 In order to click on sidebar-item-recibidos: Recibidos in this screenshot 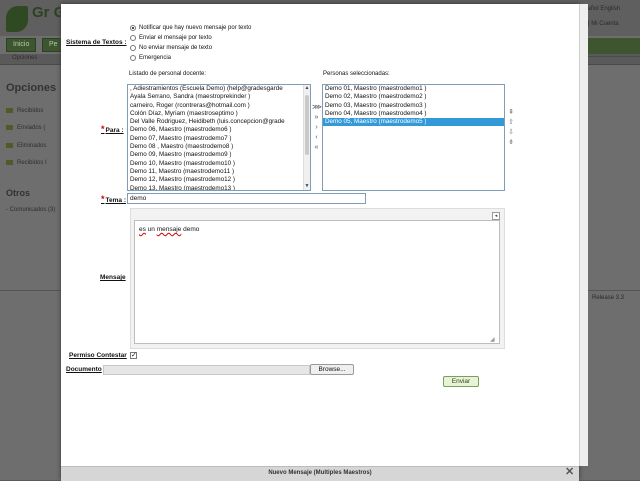, I will do `click(24, 111)`.